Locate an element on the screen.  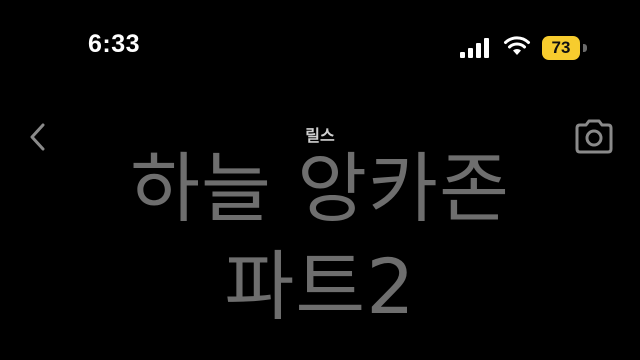
signal-icon is located at coordinates (474, 48).